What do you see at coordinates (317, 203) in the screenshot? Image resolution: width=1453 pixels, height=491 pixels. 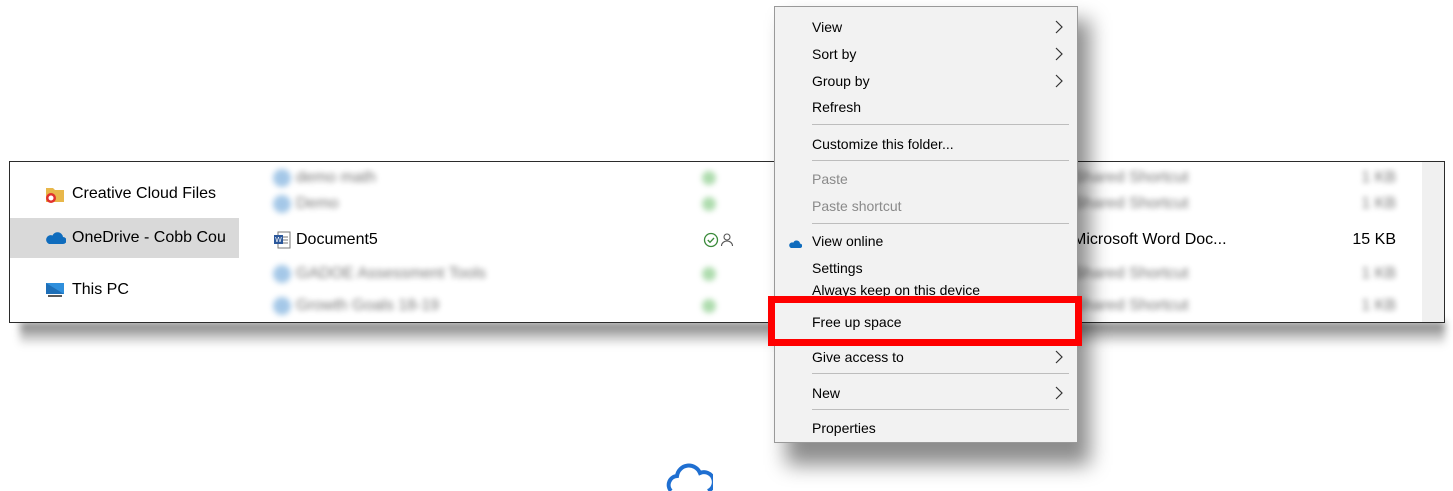 I see `file-name: Demo` at bounding box center [317, 203].